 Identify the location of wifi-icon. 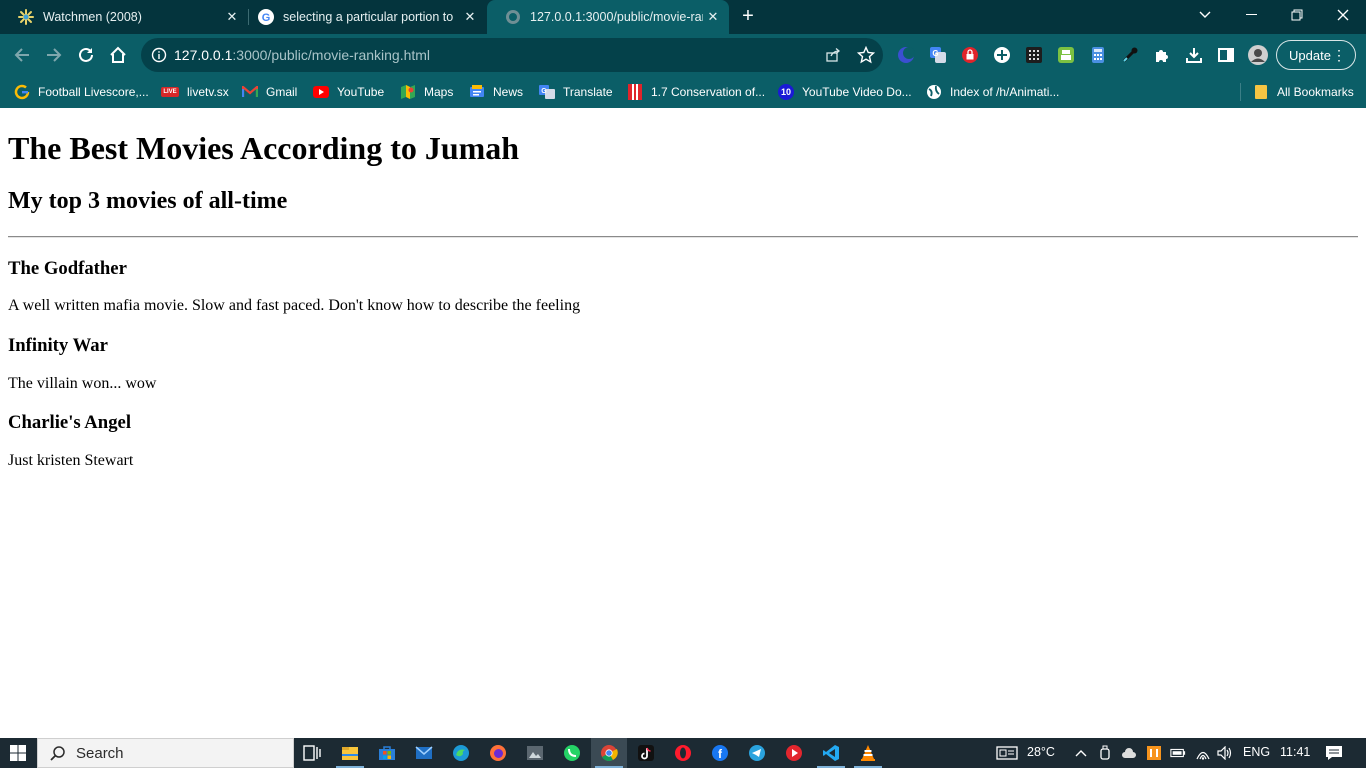
(1203, 753).